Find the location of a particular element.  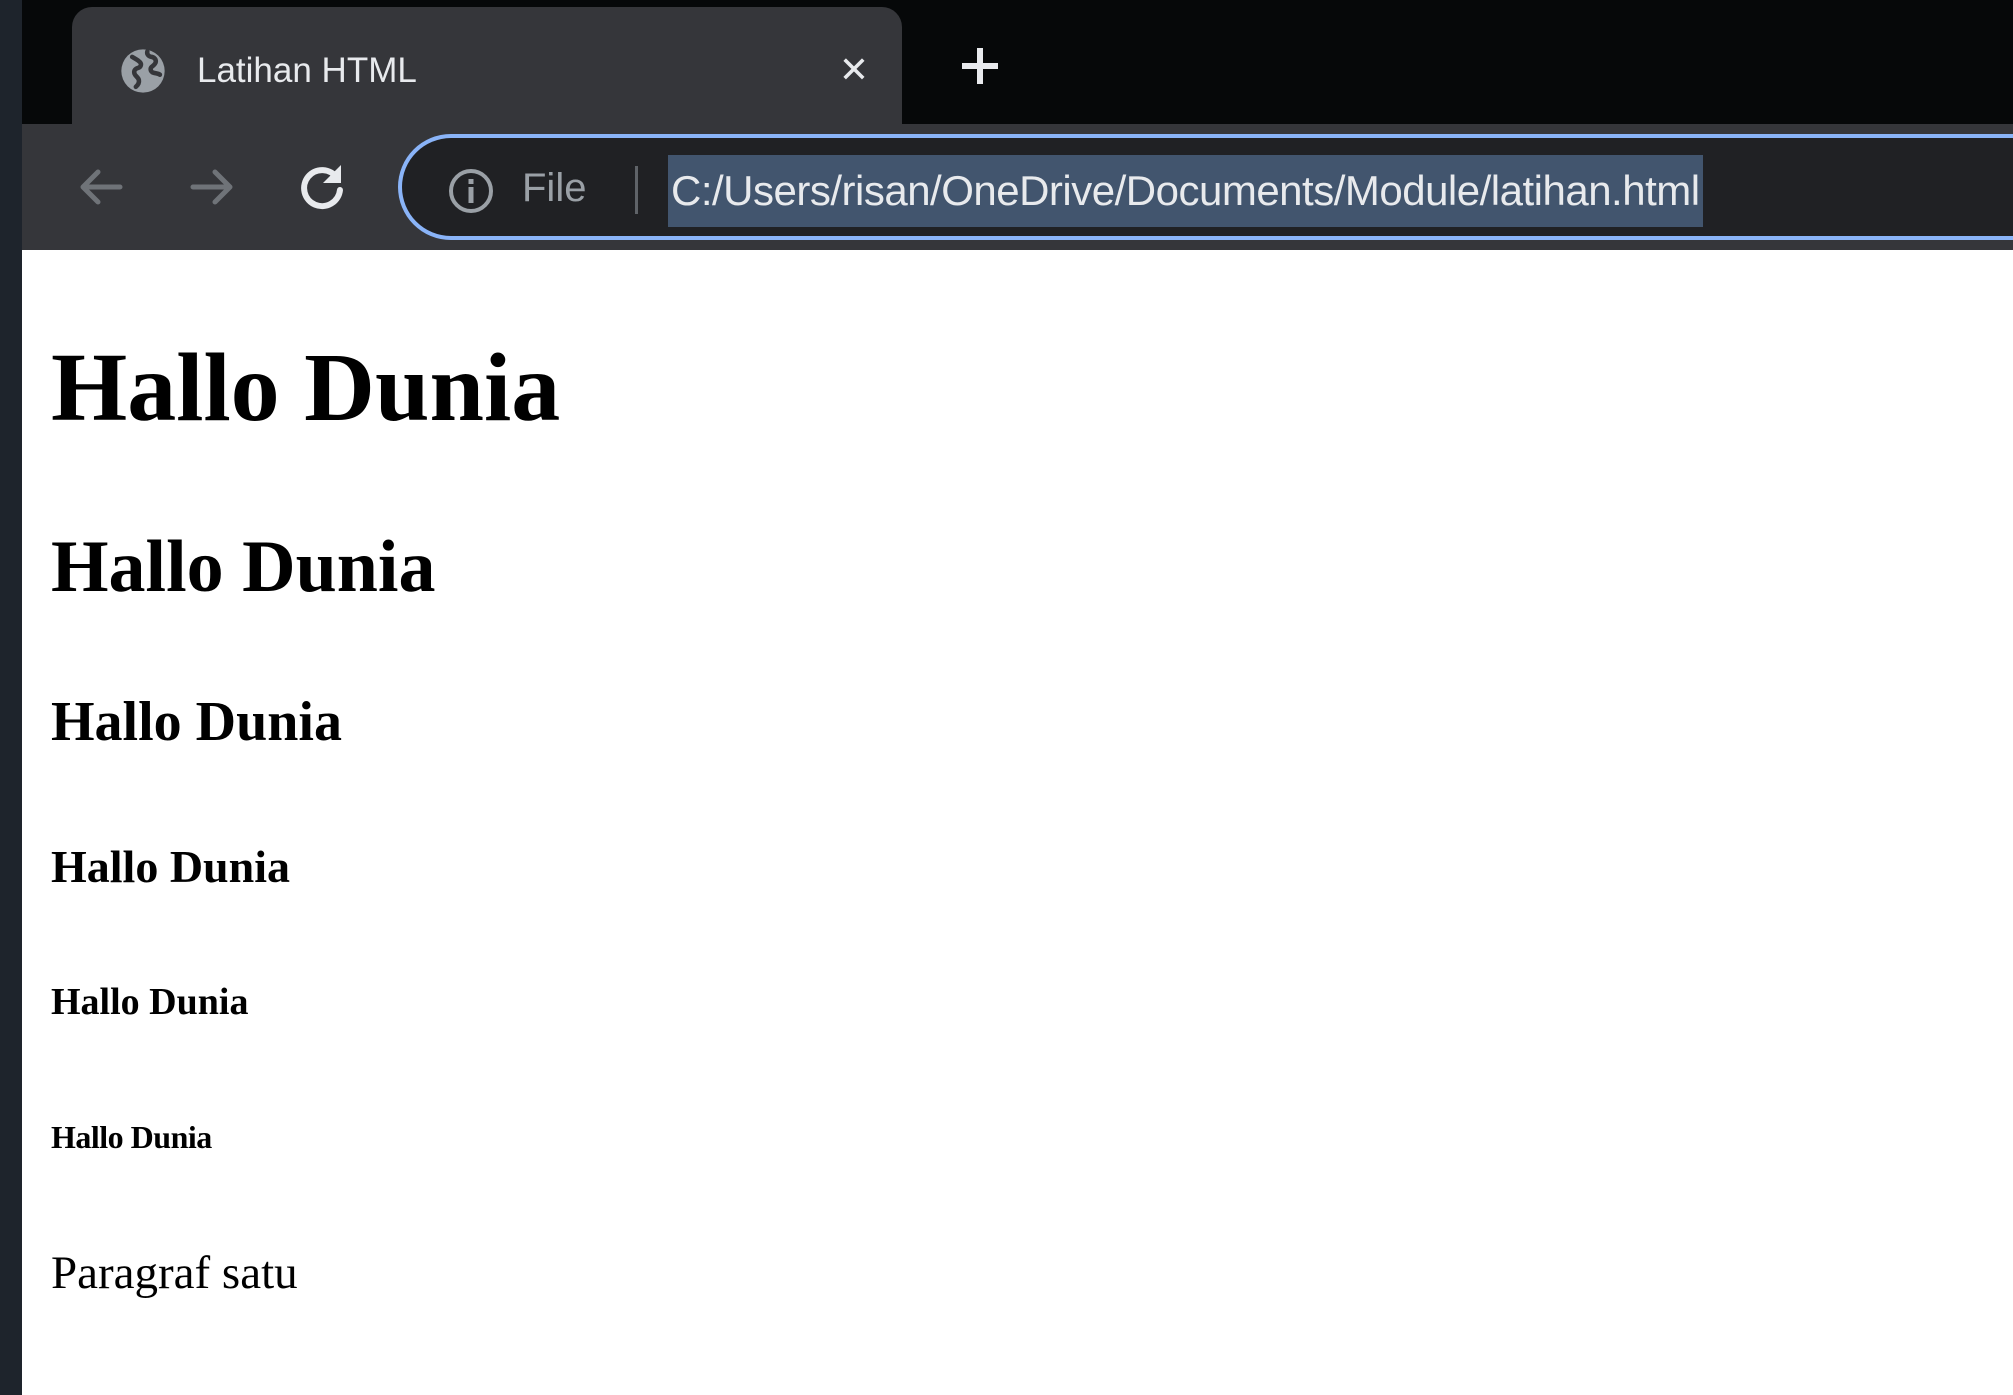

window-edge is located at coordinates (11, 697).